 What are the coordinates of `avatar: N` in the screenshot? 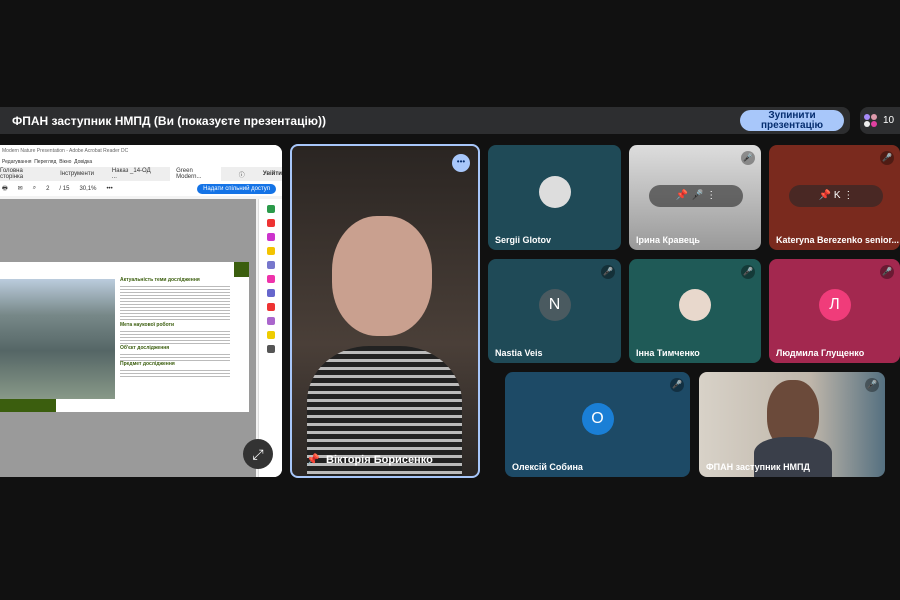 It's located at (554, 305).